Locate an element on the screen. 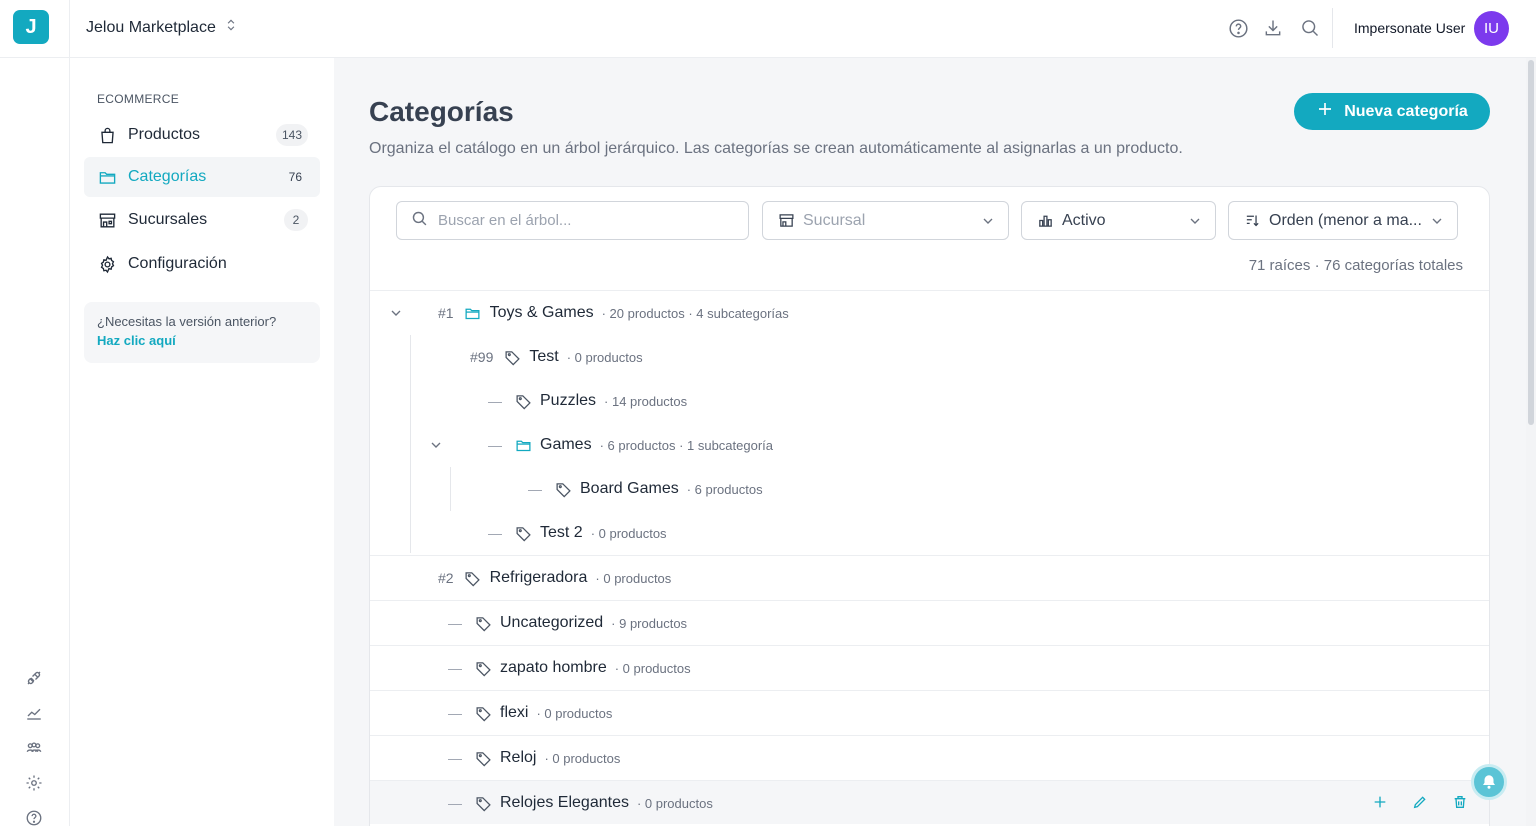 This screenshot has width=1536, height=826. trash-icon is located at coordinates (1460, 802).